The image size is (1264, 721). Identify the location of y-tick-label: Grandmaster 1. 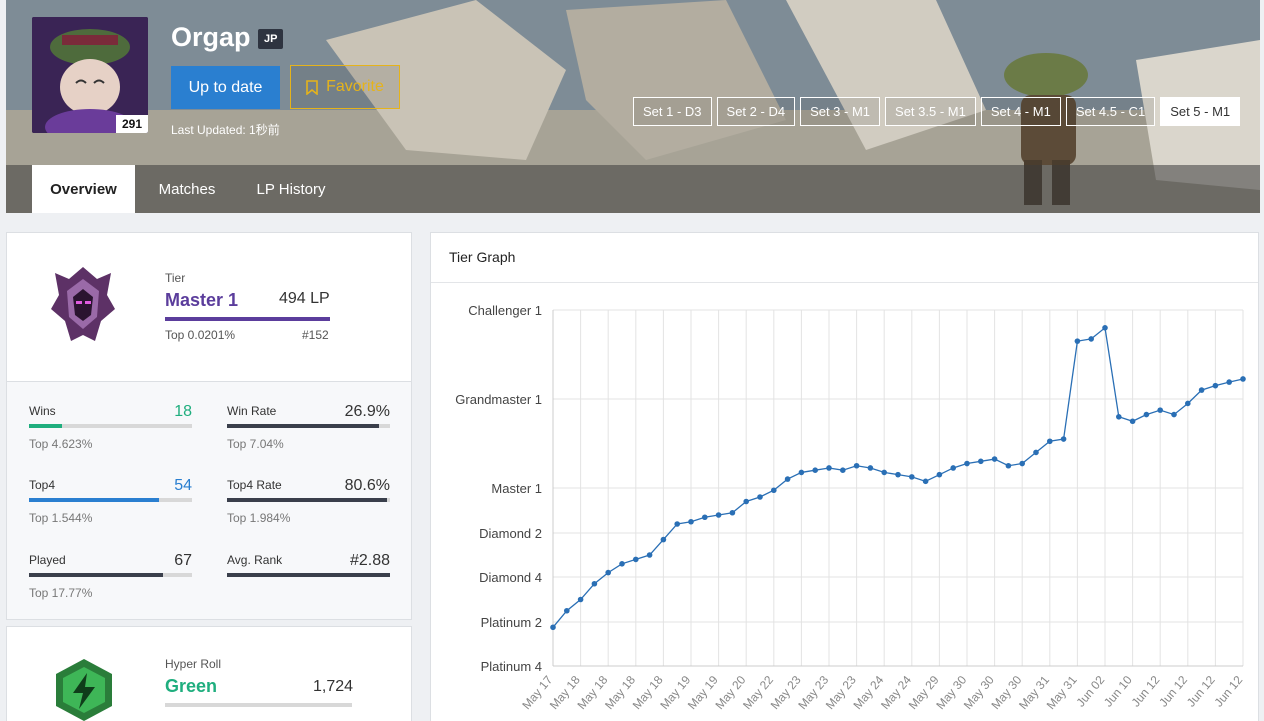
(498, 399).